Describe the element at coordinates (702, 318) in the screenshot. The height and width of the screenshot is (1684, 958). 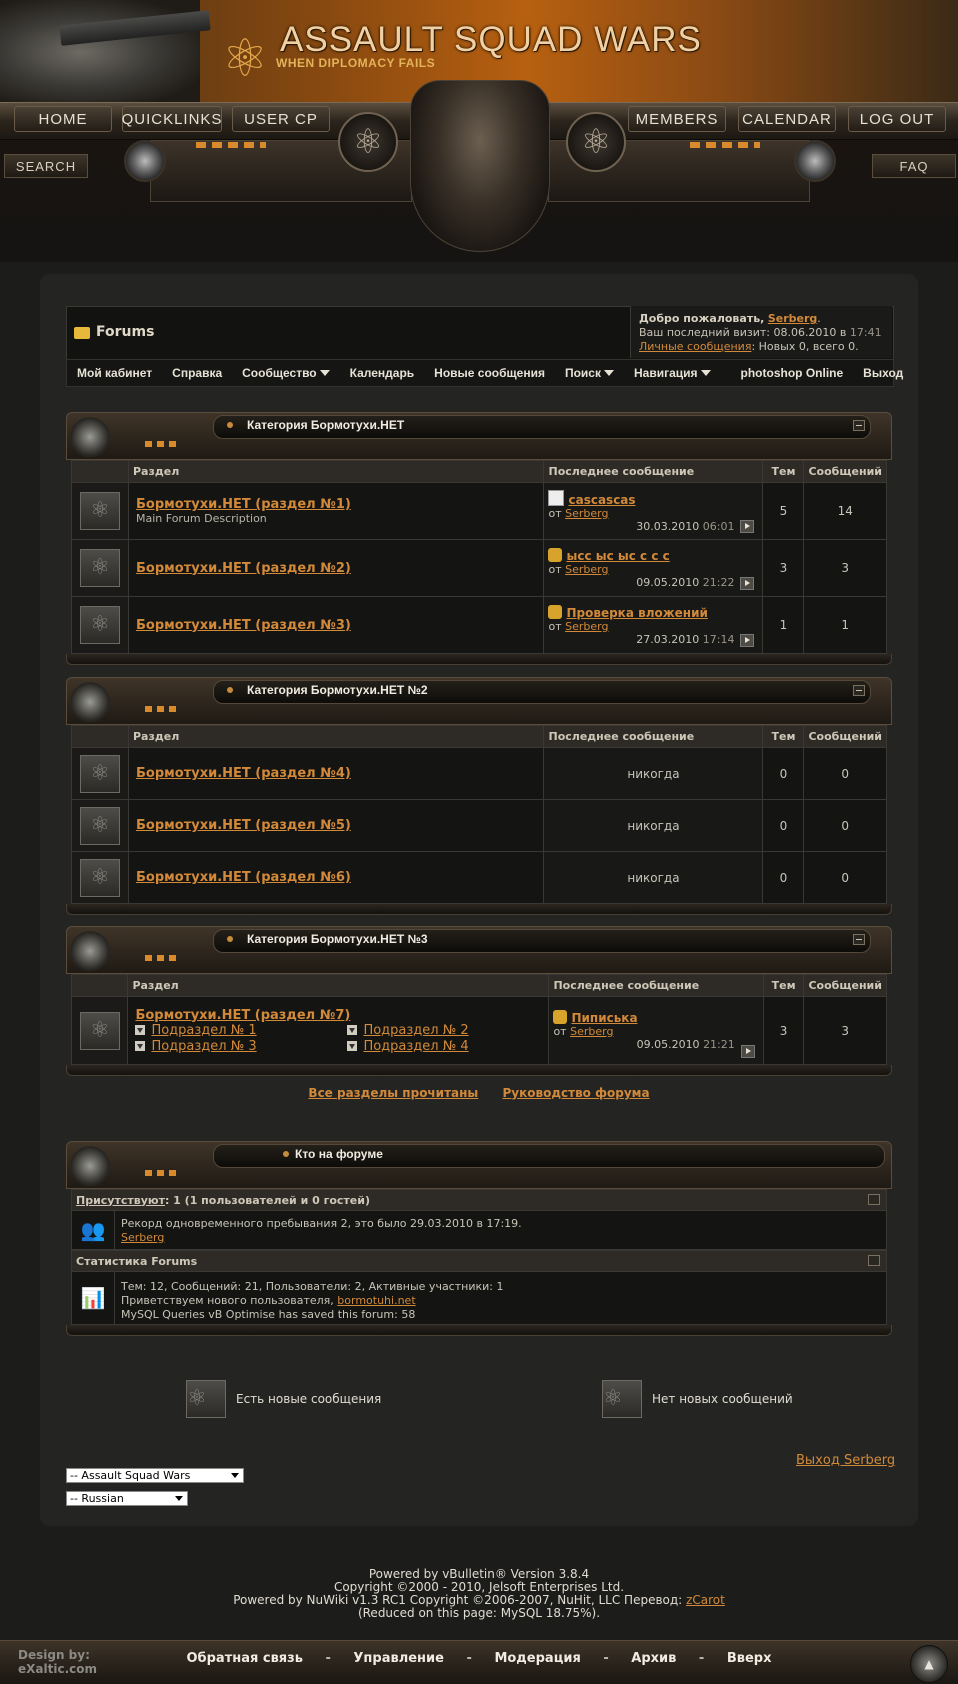
I see `welcome-greeting: Добро пожаловать,` at that location.